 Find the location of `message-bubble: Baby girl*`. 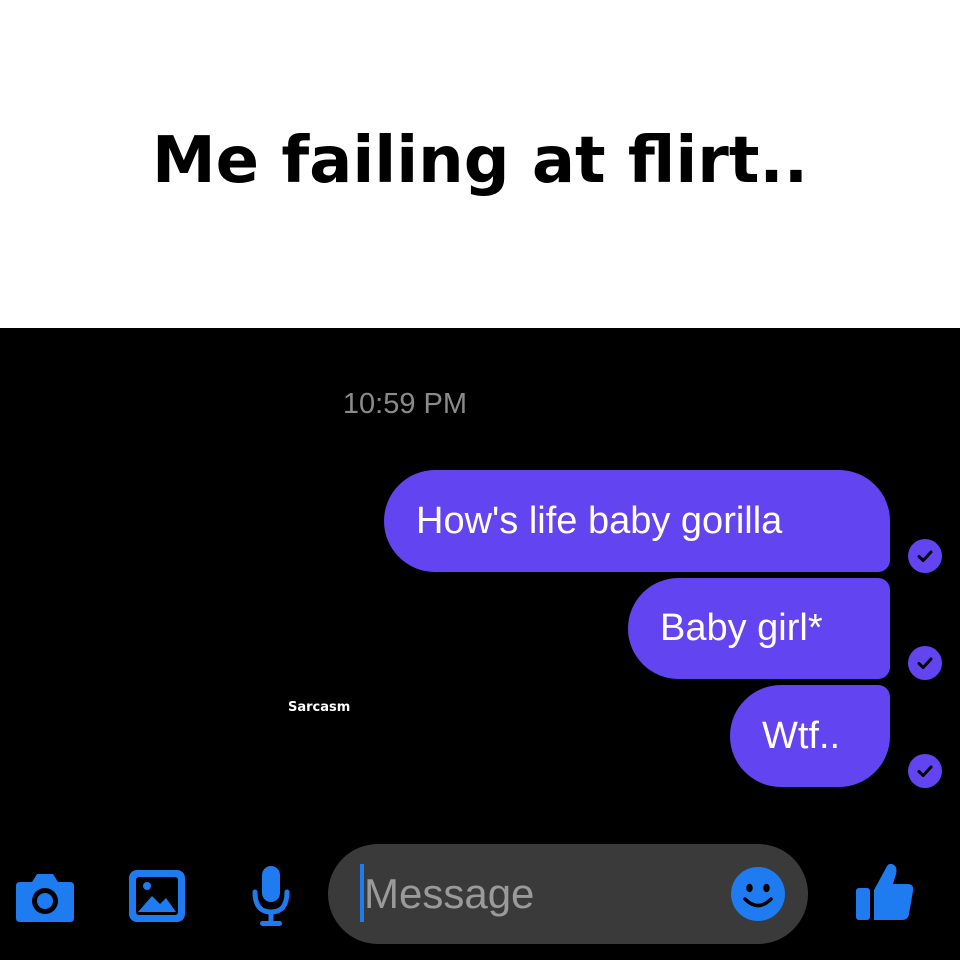

message-bubble: Baby girl* is located at coordinates (759, 628).